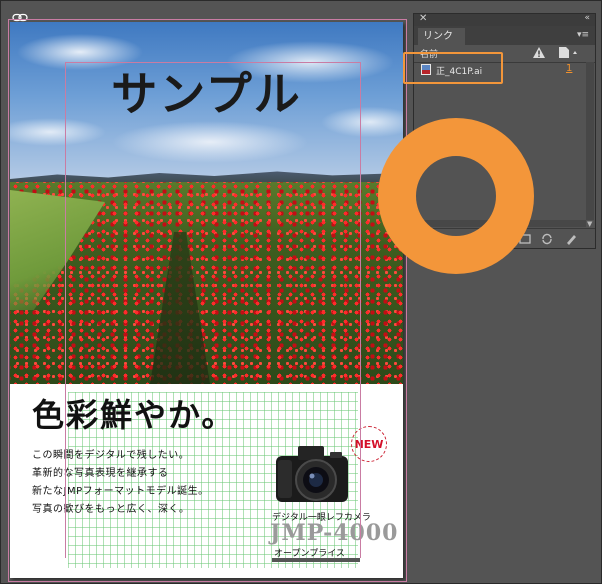 This screenshot has height=584, width=602. Describe the element at coordinates (589, 224) in the screenshot. I see `scroll-down-icon: ▼` at that location.